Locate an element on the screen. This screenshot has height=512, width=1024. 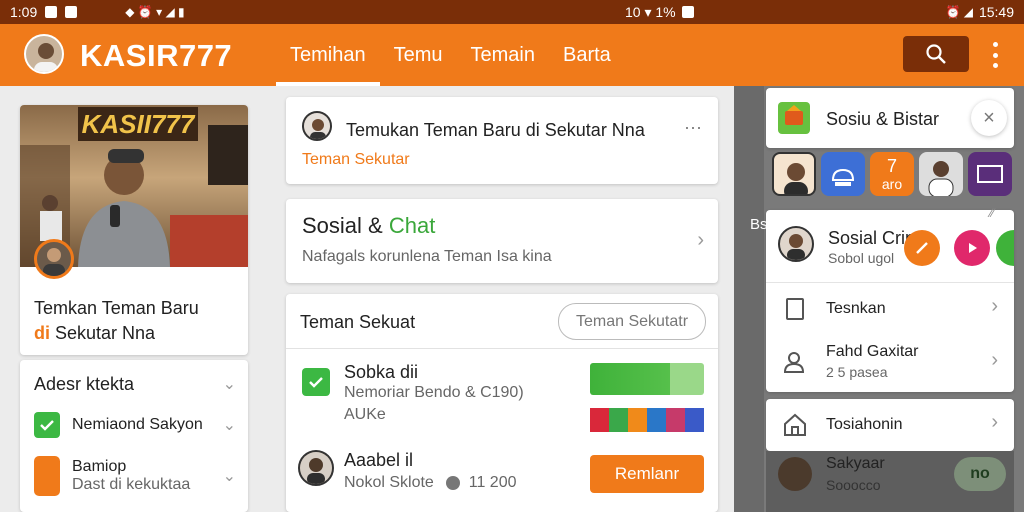
sosiu-card: Sosiu & Bistar × is located at coordinates (890, 118).